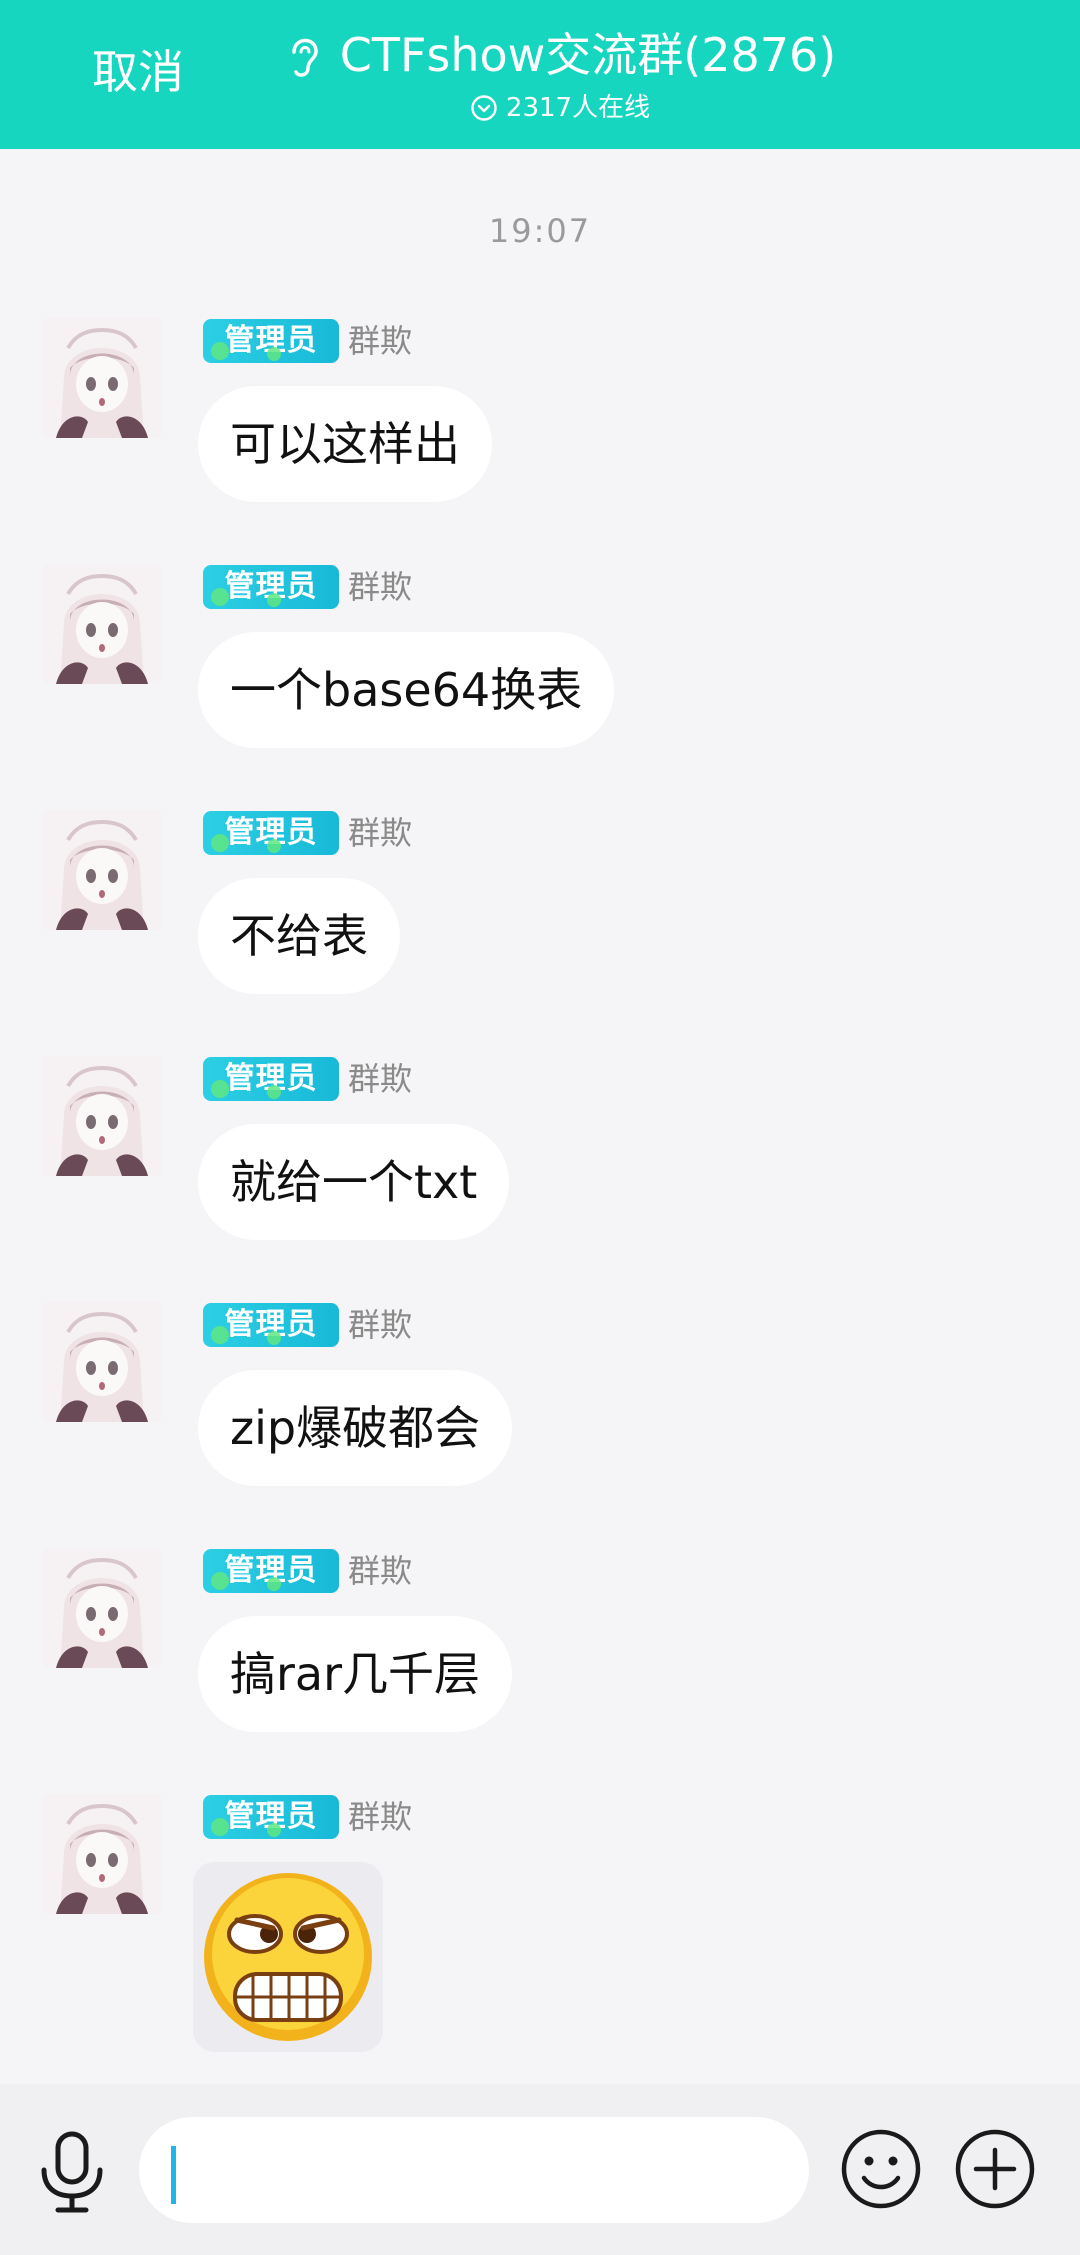 Image resolution: width=1080 pixels, height=2255 pixels. What do you see at coordinates (540, 433) in the screenshot?
I see `message-item: 管理员 群欺 可以这样出` at bounding box center [540, 433].